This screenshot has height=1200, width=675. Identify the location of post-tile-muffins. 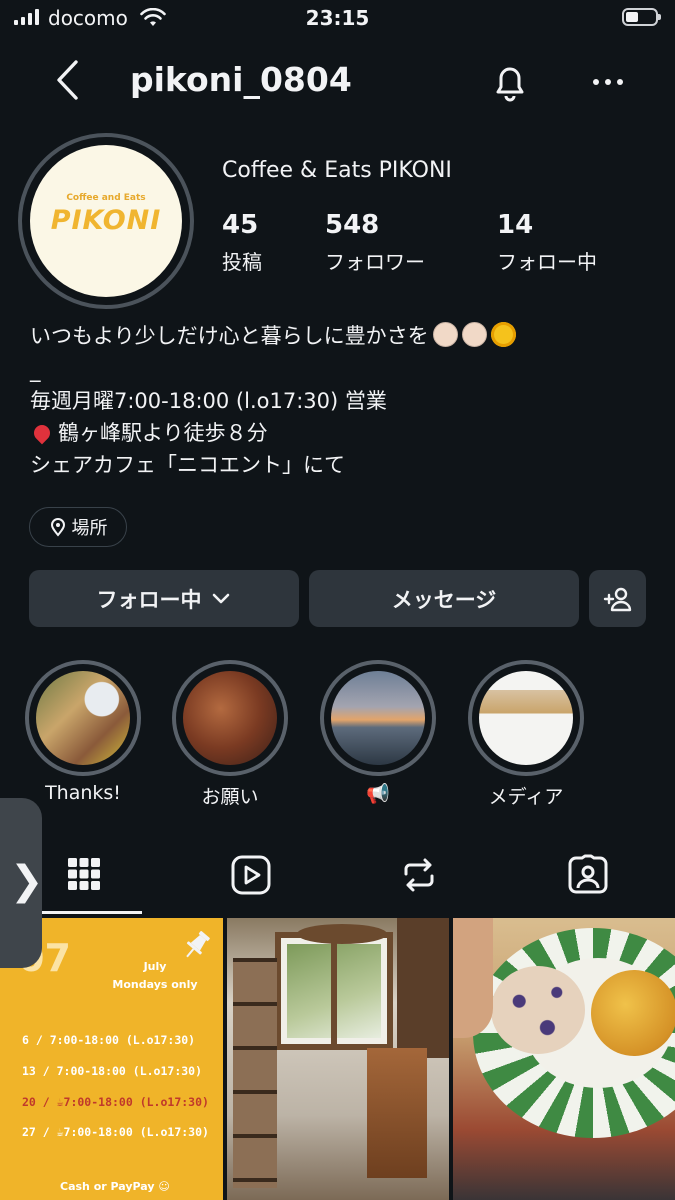
(564, 1059).